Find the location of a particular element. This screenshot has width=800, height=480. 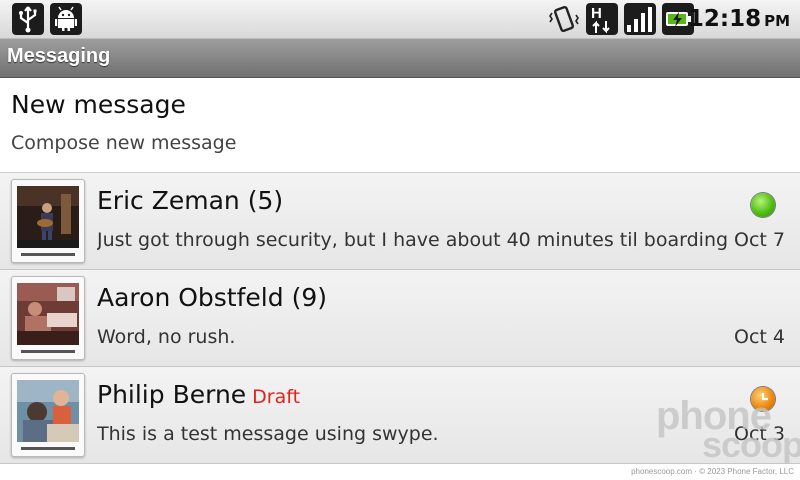

new-message-subtitle: Compose new message is located at coordinates (124, 143).